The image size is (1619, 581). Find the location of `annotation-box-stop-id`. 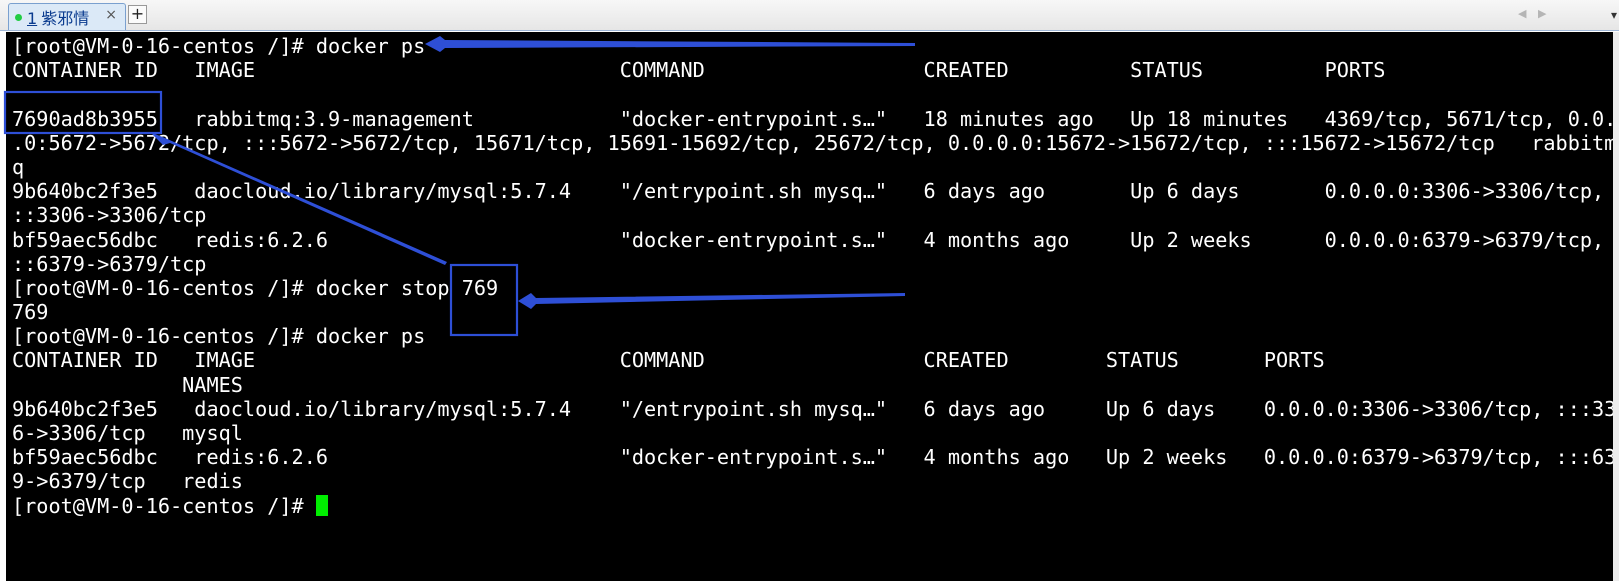

annotation-box-stop-id is located at coordinates (484, 300).